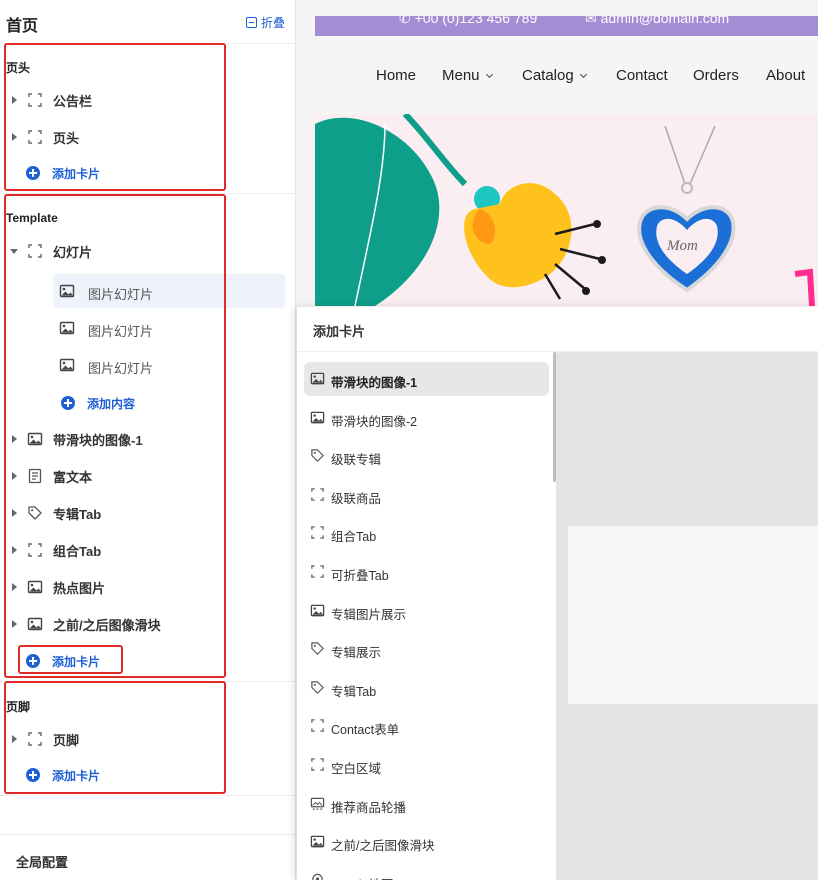 This screenshot has width=818, height=880. I want to click on stamen-dot, so click(586, 291).